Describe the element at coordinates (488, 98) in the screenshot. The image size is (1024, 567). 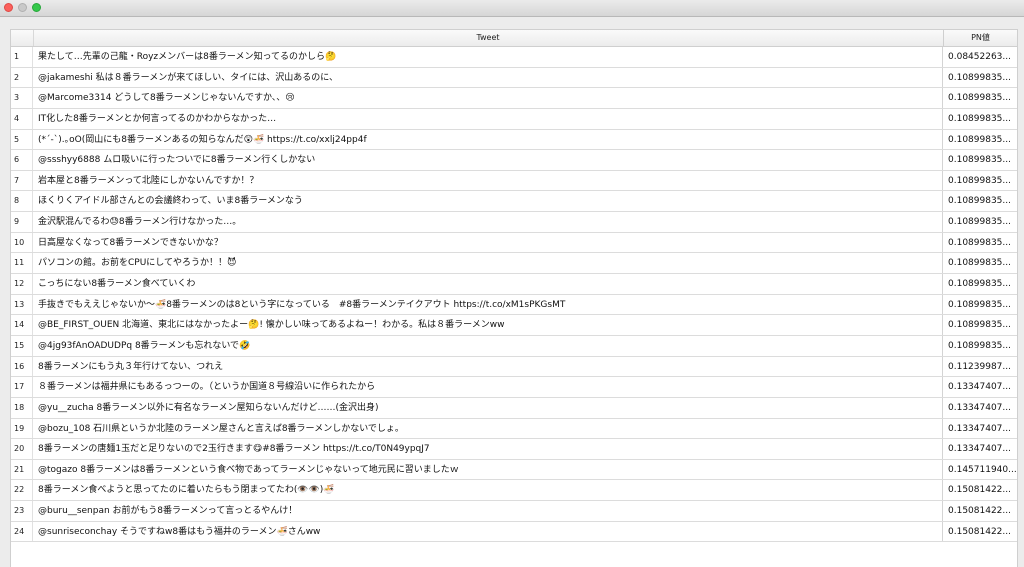
I see `tweet-cell: @Marcome3314 どうして8番ラーメンじゃないんですか、、😢` at that location.